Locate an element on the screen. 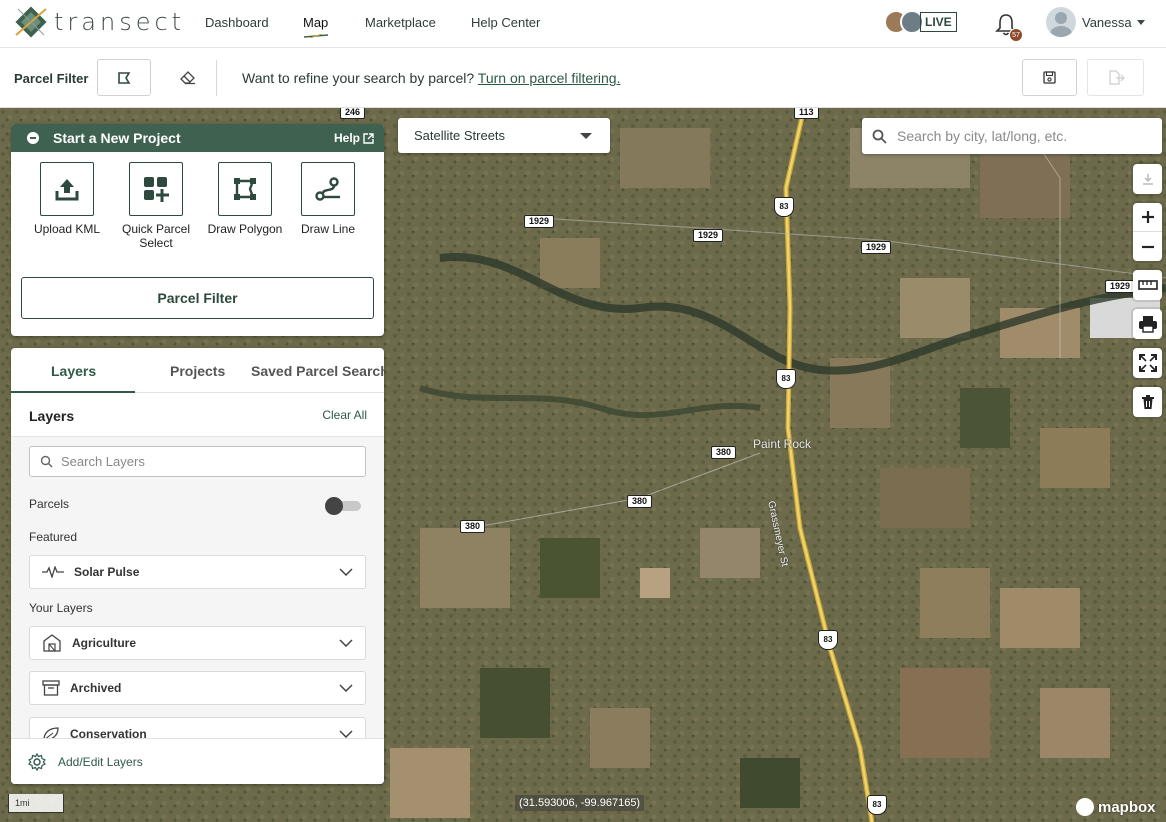 The image size is (1166, 822). zoom-controls is located at coordinates (1147, 232).